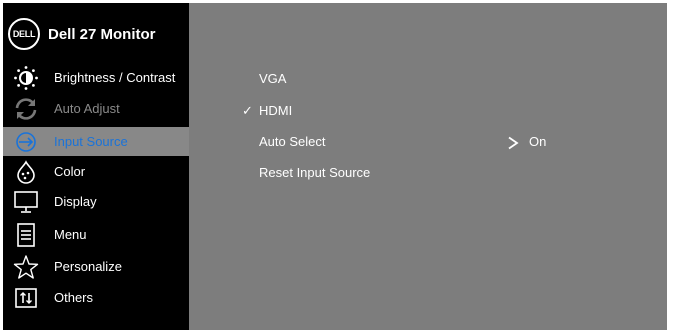 The width and height of the screenshot is (675, 331). Describe the element at coordinates (24, 34) in the screenshot. I see `dell-logo: DELL` at that location.